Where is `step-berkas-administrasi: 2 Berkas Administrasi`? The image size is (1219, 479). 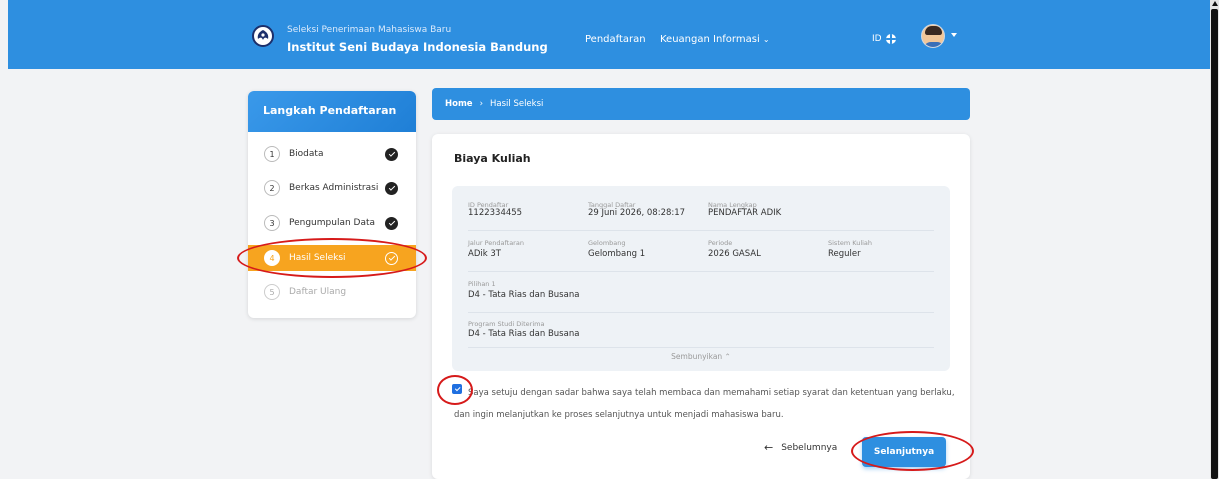
step-berkas-administrasi: 2 Berkas Administrasi is located at coordinates (332, 188).